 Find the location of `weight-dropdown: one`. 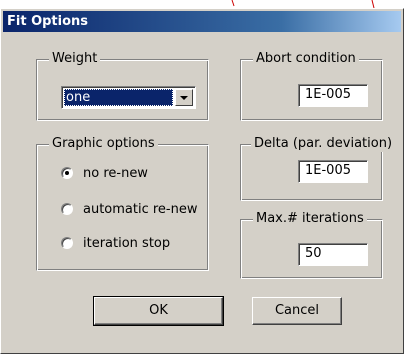

weight-dropdown: one is located at coordinates (128, 97).